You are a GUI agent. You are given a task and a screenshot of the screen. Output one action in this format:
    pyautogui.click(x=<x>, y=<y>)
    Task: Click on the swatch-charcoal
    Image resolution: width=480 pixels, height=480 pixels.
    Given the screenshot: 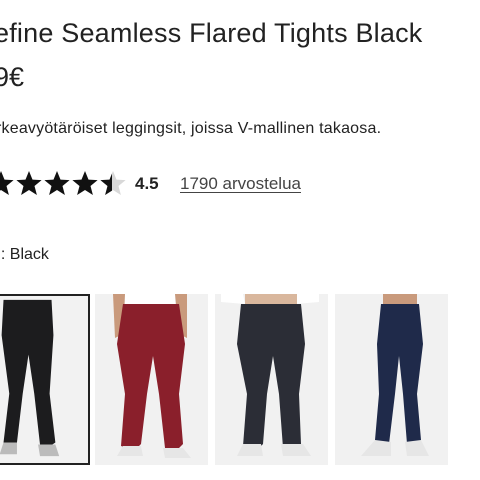 What is the action you would take?
    pyautogui.click(x=271, y=379)
    